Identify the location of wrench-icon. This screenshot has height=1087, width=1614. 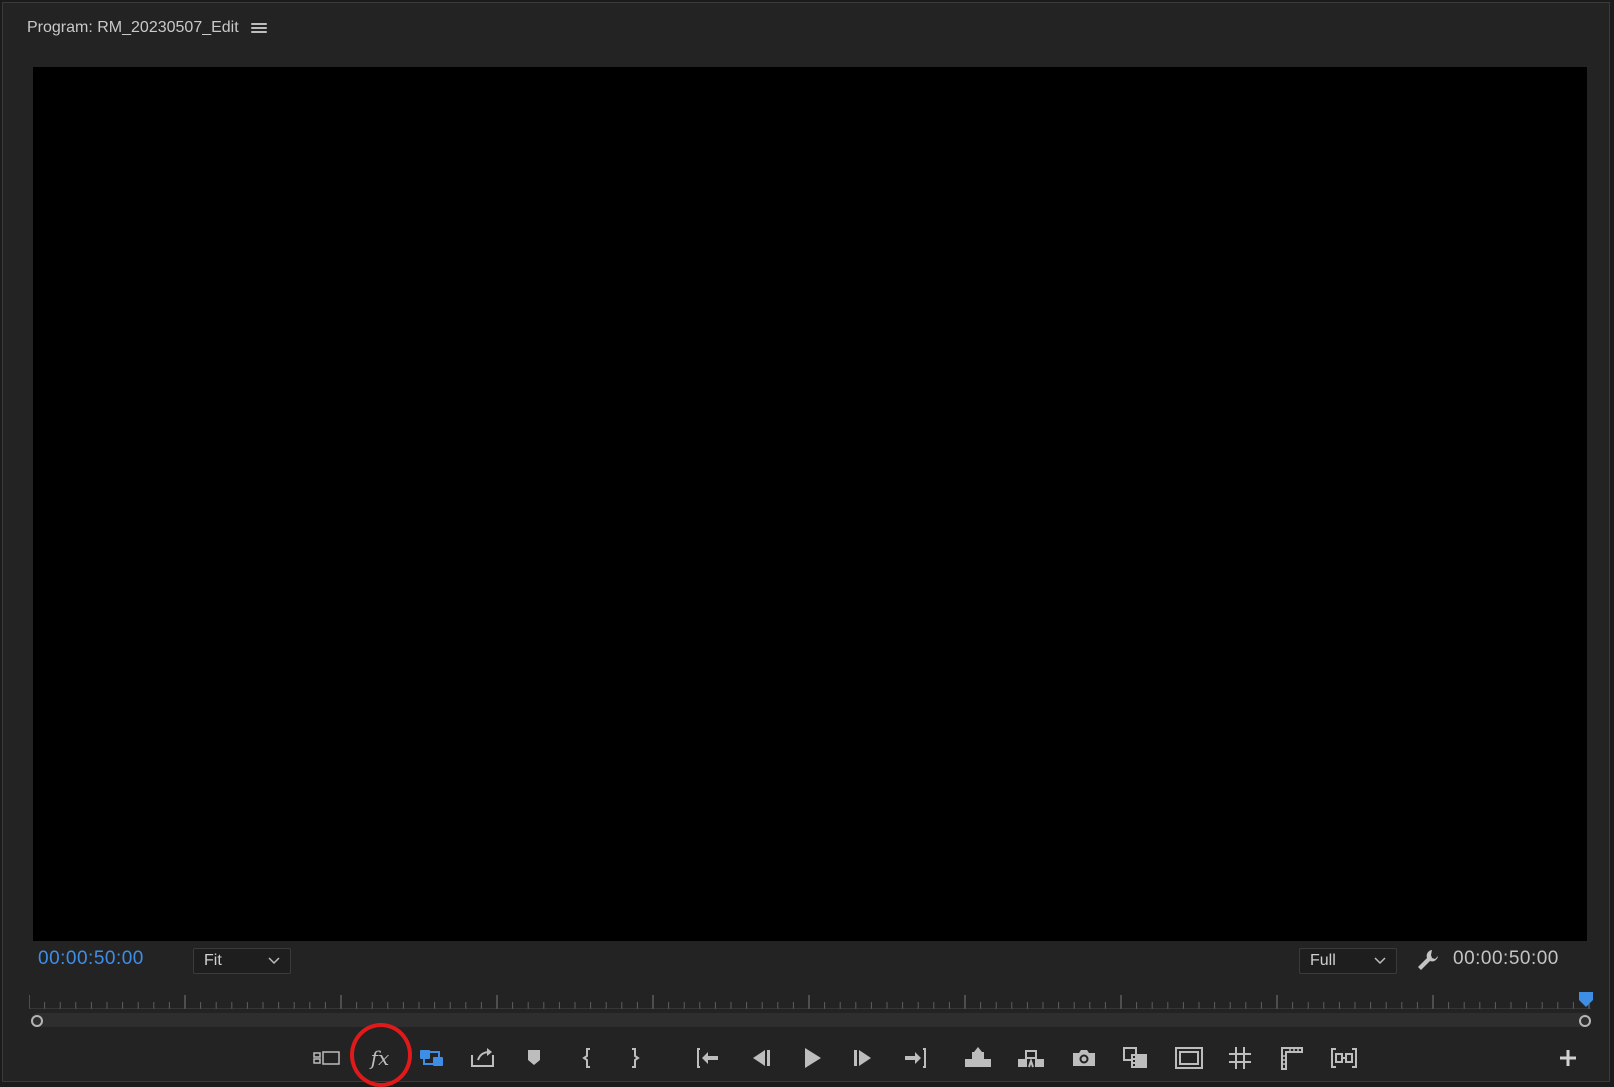
(1428, 960).